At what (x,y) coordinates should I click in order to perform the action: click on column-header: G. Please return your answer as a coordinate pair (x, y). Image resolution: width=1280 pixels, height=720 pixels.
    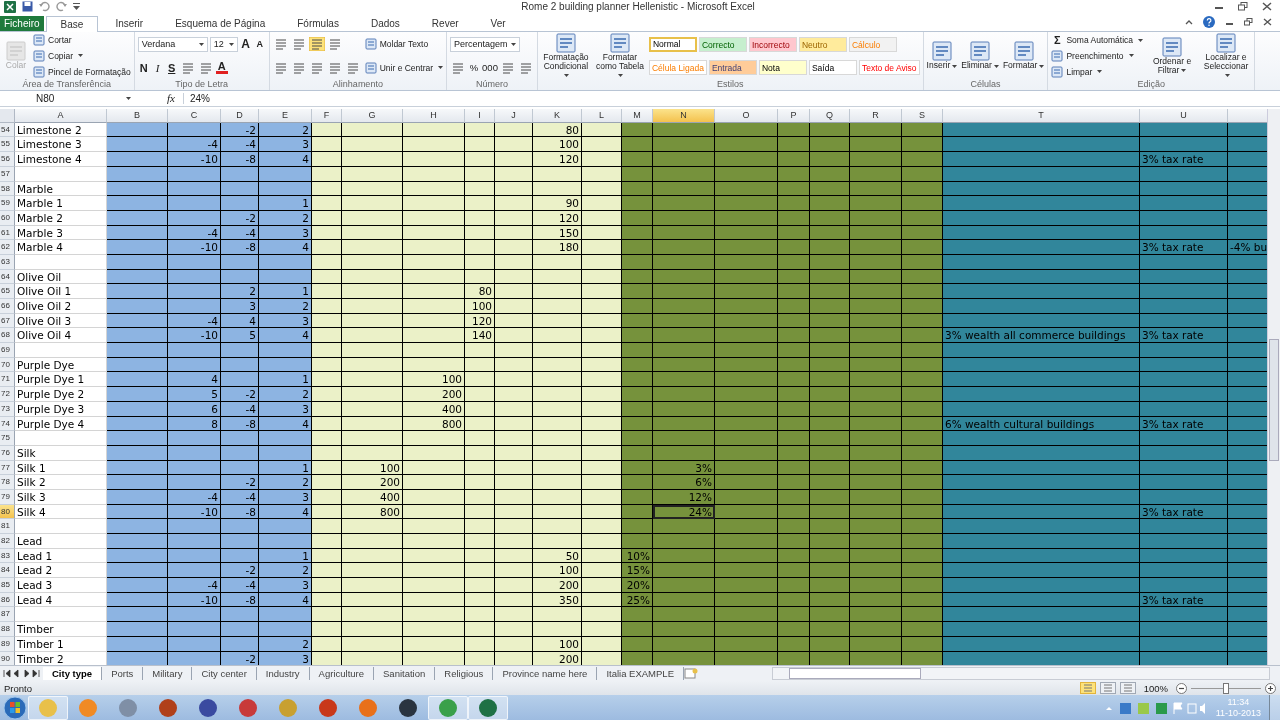
    Looking at the image, I should click on (372, 115).